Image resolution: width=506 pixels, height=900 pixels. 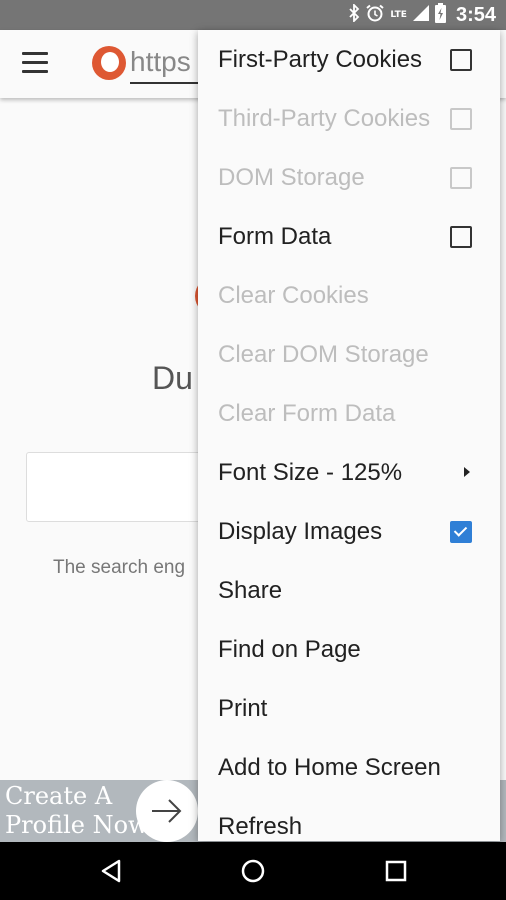 What do you see at coordinates (119, 567) in the screenshot?
I see `page-tagline: The search eng` at bounding box center [119, 567].